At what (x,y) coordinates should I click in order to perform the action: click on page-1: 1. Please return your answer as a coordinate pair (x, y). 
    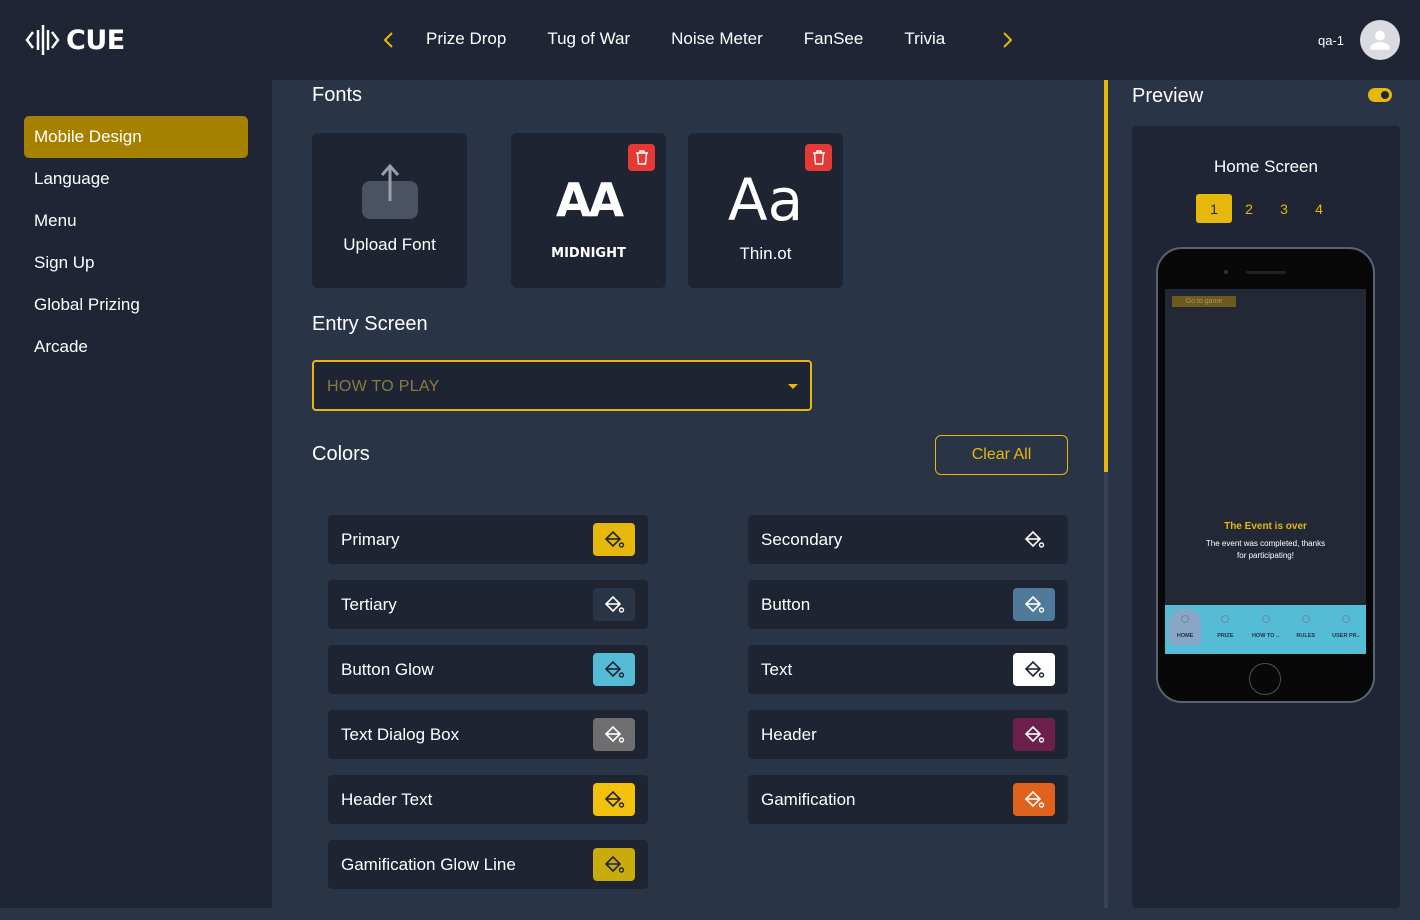
    Looking at the image, I should click on (1214, 208).